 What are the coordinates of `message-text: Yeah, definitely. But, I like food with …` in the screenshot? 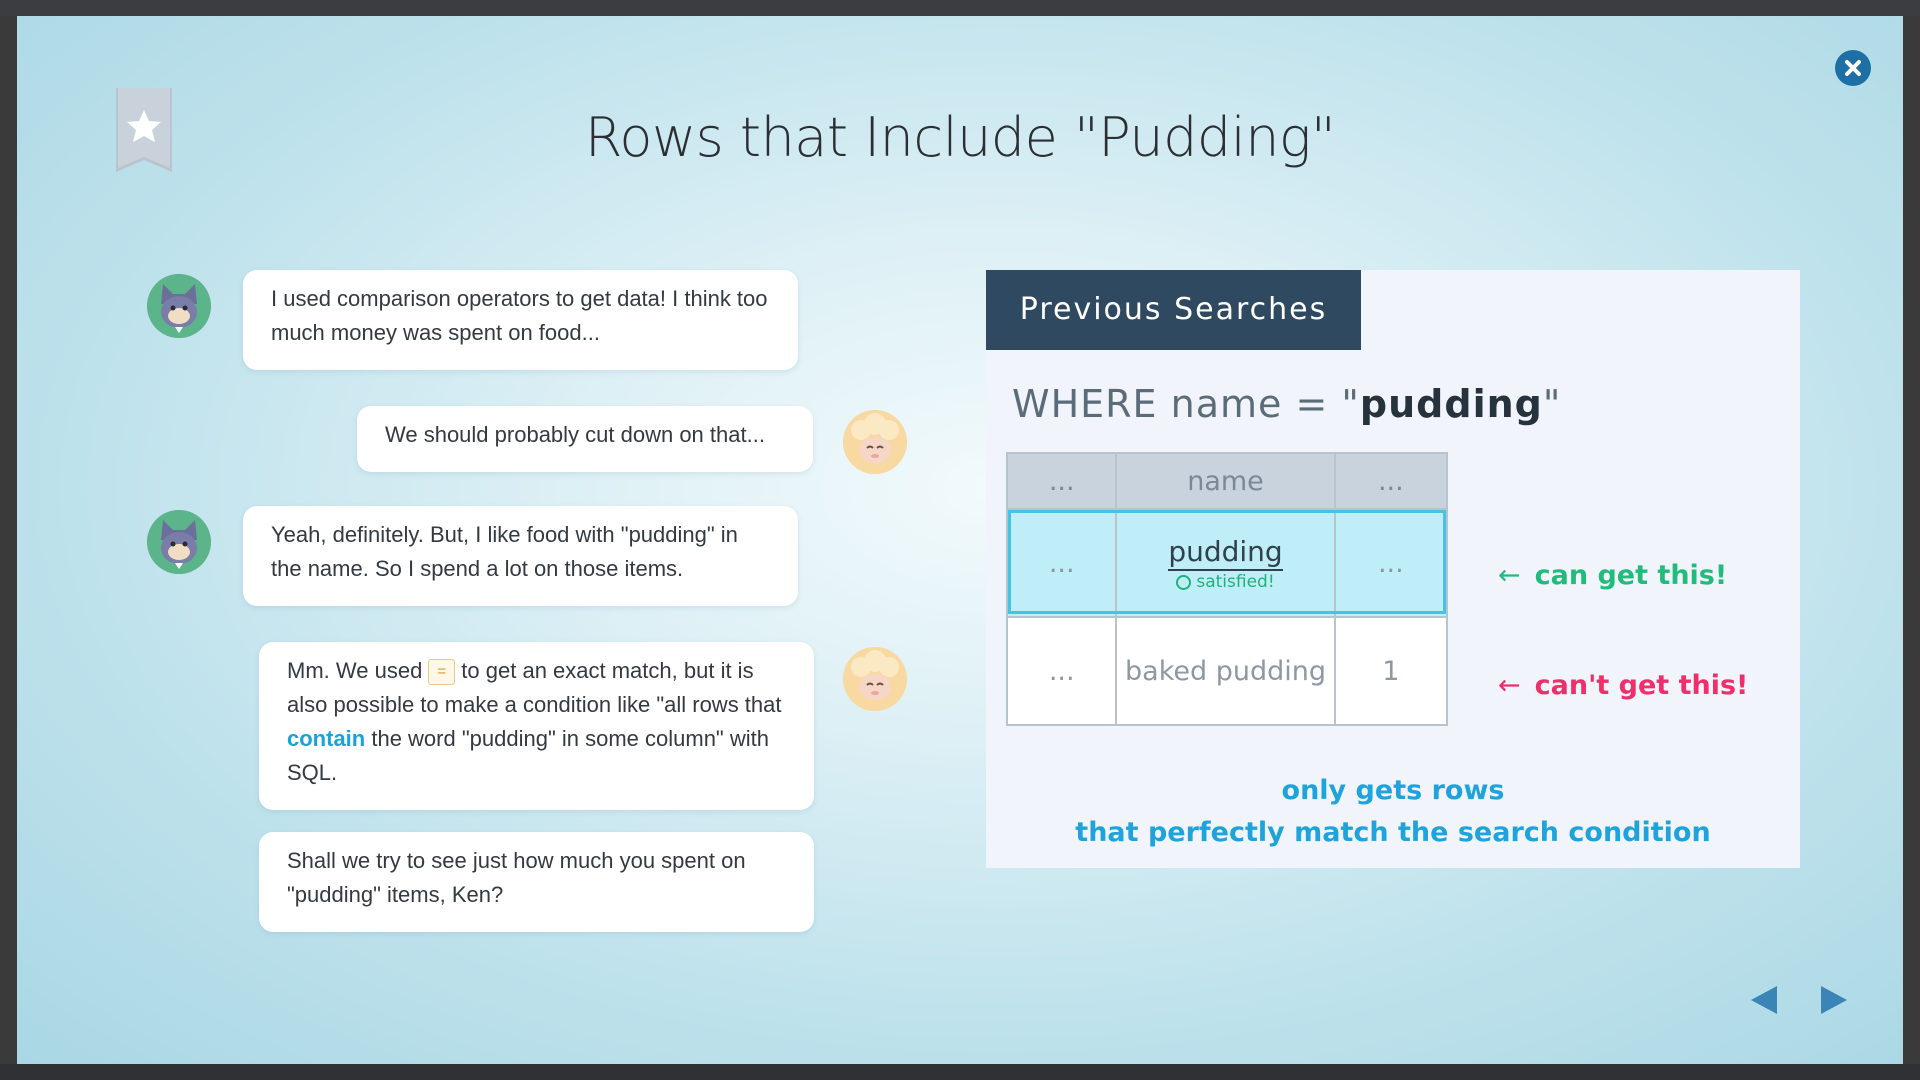 It's located at (504, 551).